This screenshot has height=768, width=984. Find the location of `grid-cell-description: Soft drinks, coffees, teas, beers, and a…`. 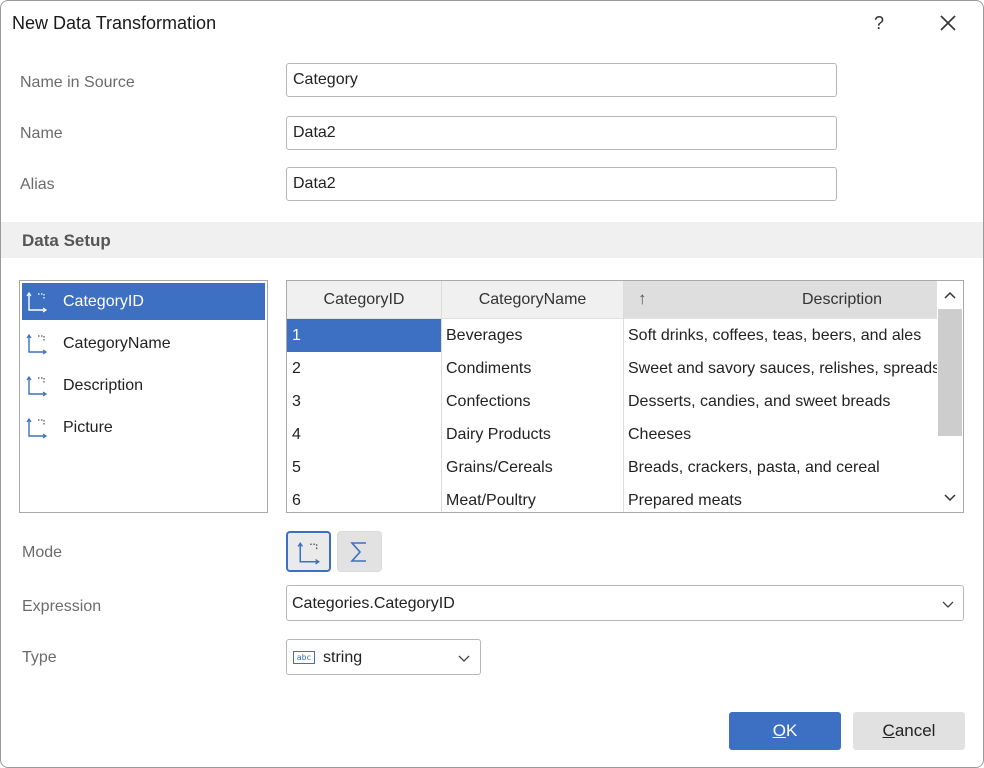

grid-cell-description: Soft drinks, coffees, teas, beers, and a… is located at coordinates (780, 335).